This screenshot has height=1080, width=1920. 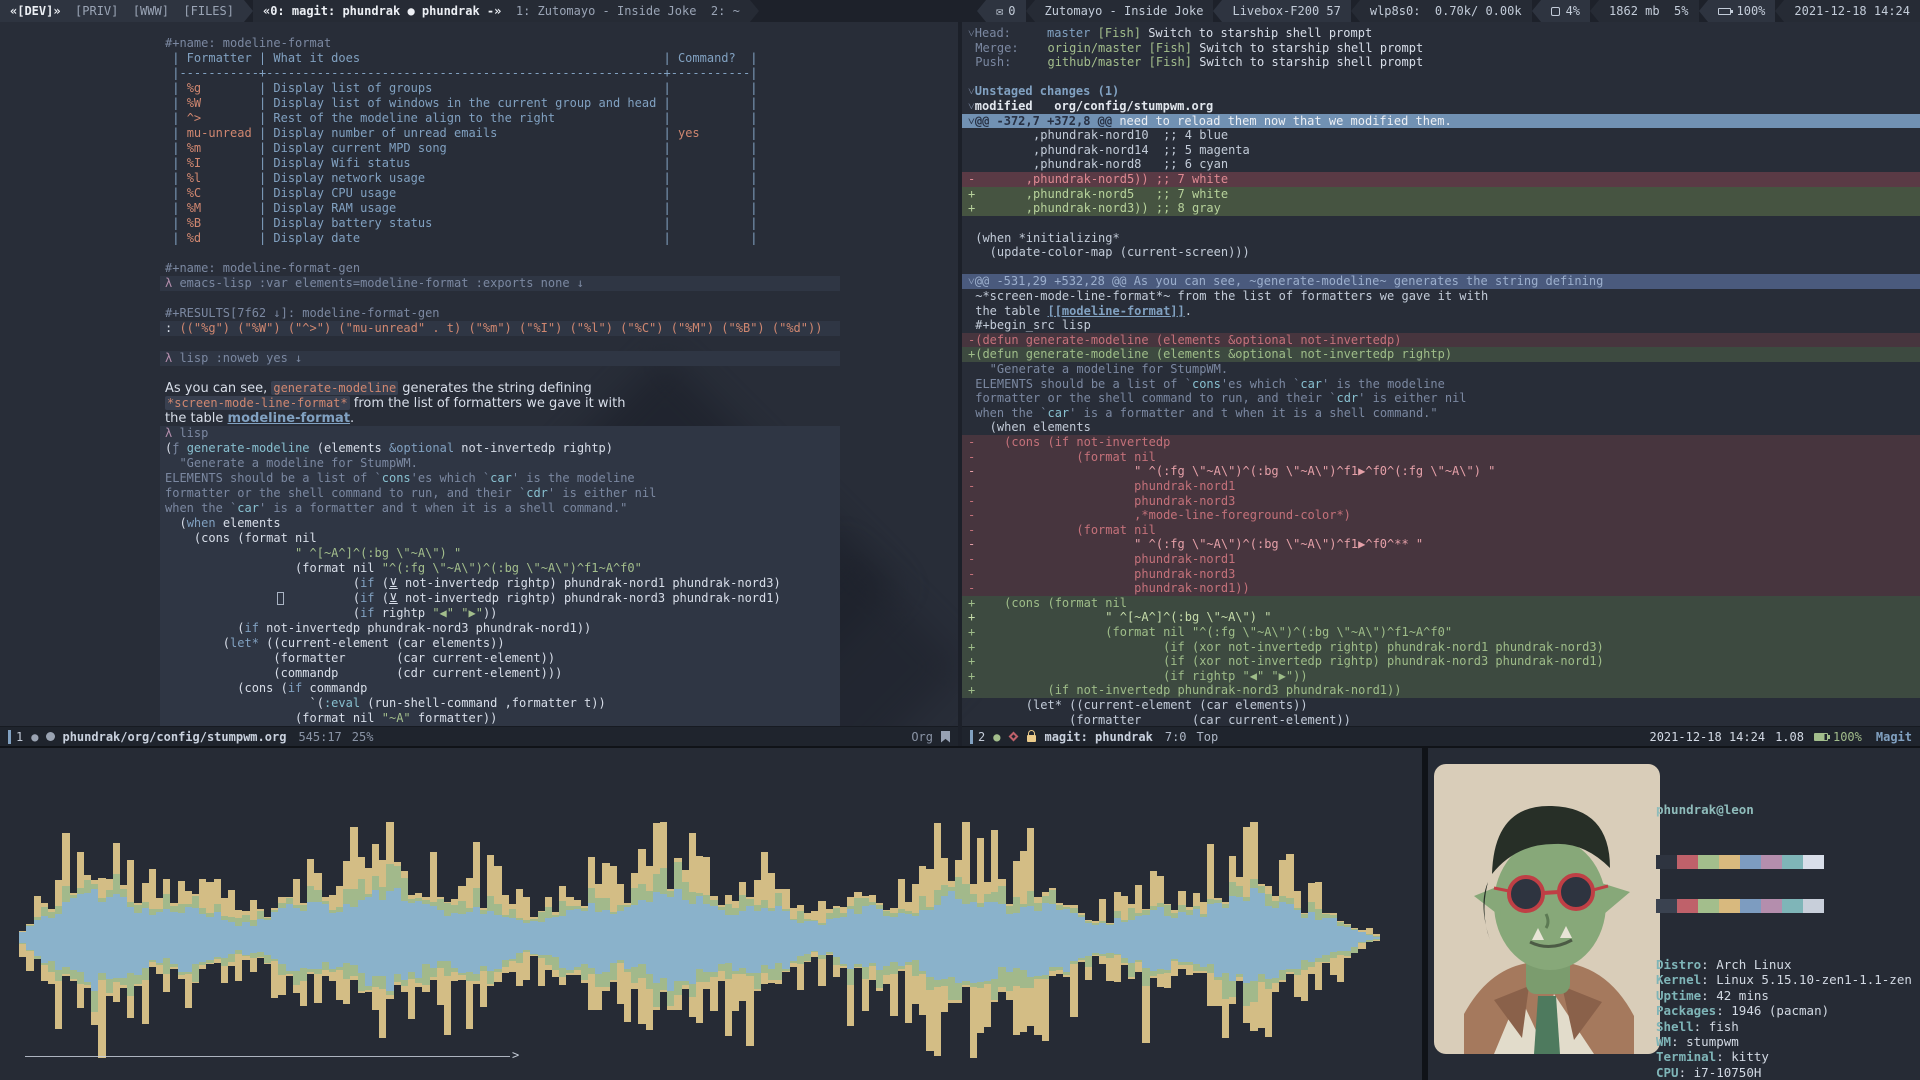 What do you see at coordinates (1175, 736) in the screenshot?
I see `cursor-position: 7:0` at bounding box center [1175, 736].